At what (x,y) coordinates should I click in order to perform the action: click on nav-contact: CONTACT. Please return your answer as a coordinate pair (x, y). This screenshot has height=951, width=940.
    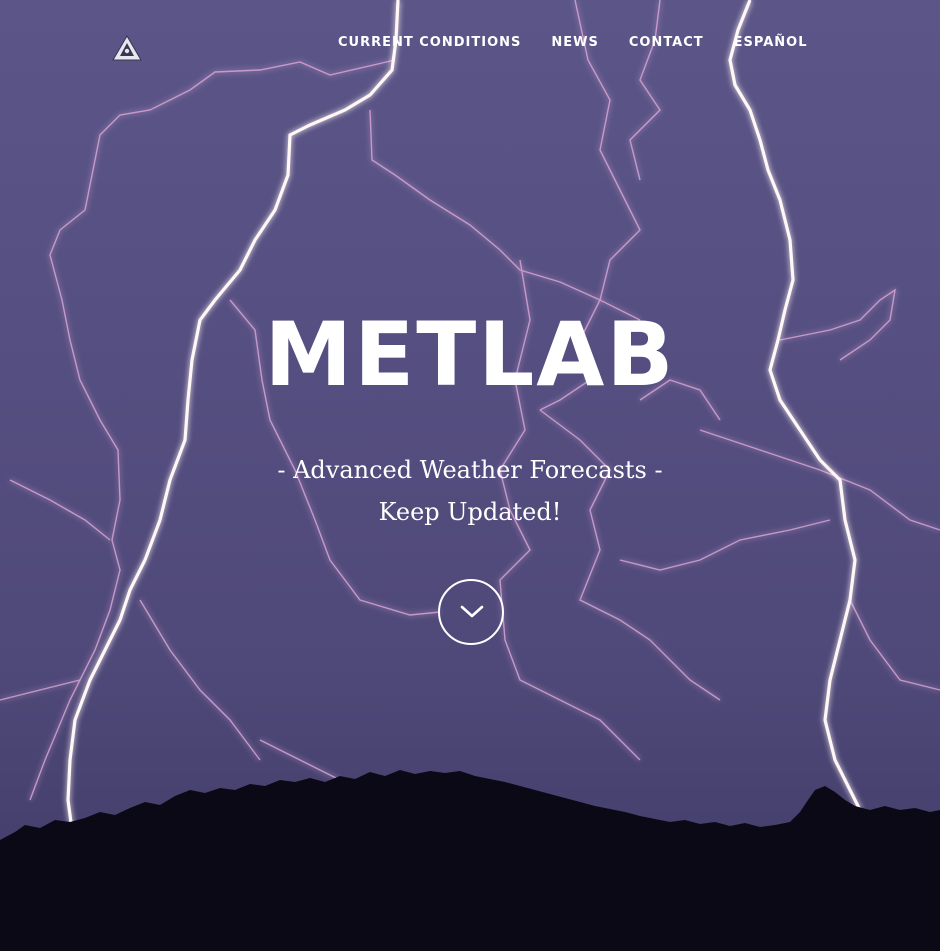
    Looking at the image, I should click on (666, 42).